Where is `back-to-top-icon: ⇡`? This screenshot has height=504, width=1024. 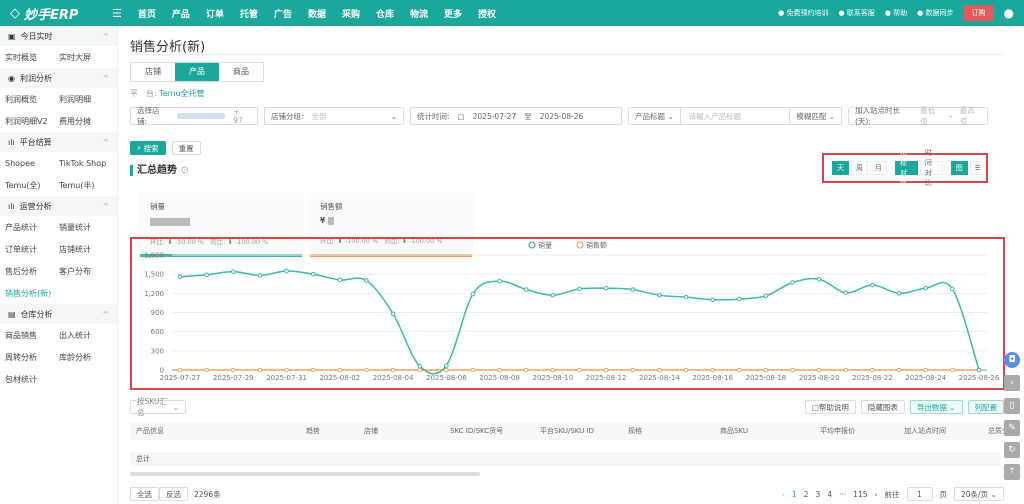 back-to-top-icon: ⇡ is located at coordinates (1012, 472).